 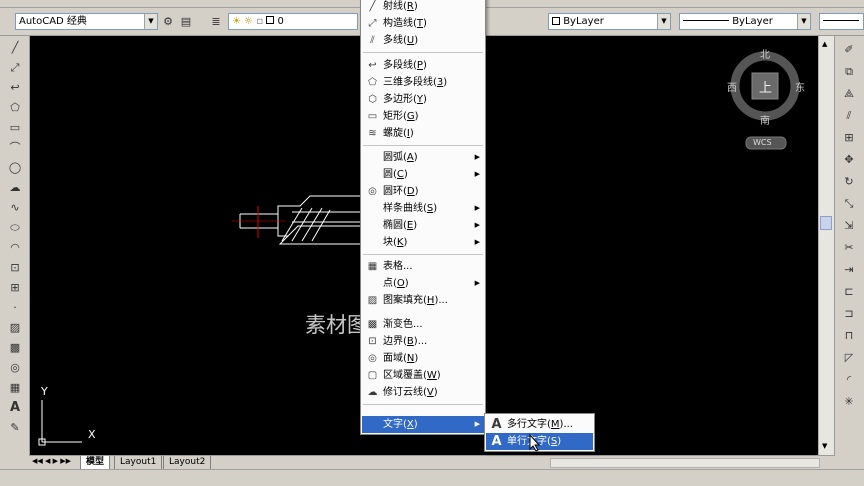 What do you see at coordinates (216, 22) in the screenshot?
I see `layer-manager-icon: ≣` at bounding box center [216, 22].